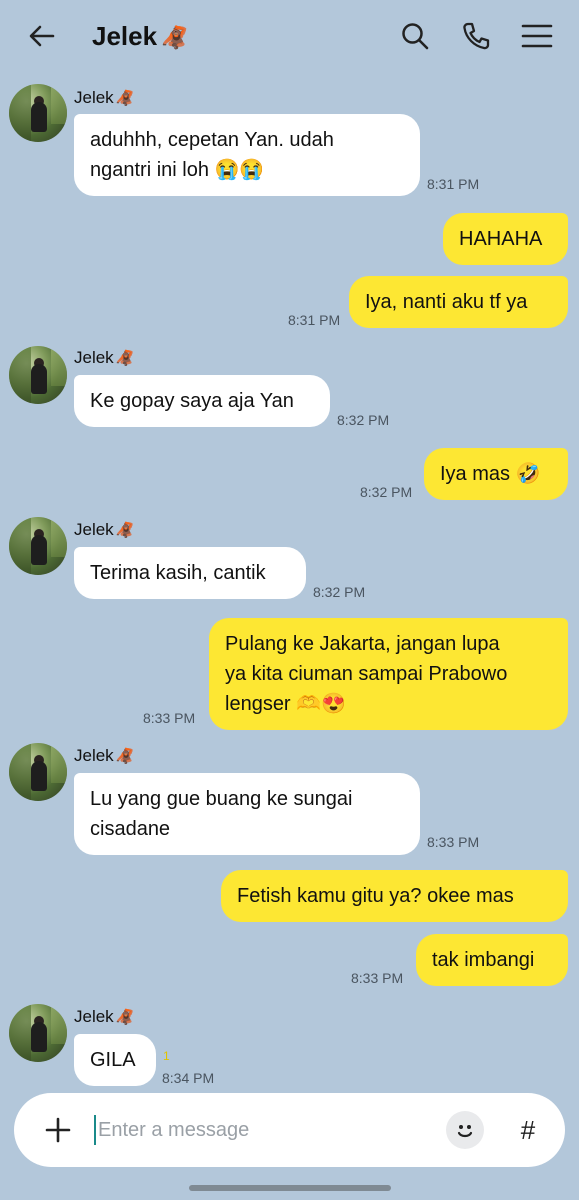  What do you see at coordinates (375, 896) in the screenshot?
I see `message-text: Fetish kamu gitu ya? okee mas` at bounding box center [375, 896].